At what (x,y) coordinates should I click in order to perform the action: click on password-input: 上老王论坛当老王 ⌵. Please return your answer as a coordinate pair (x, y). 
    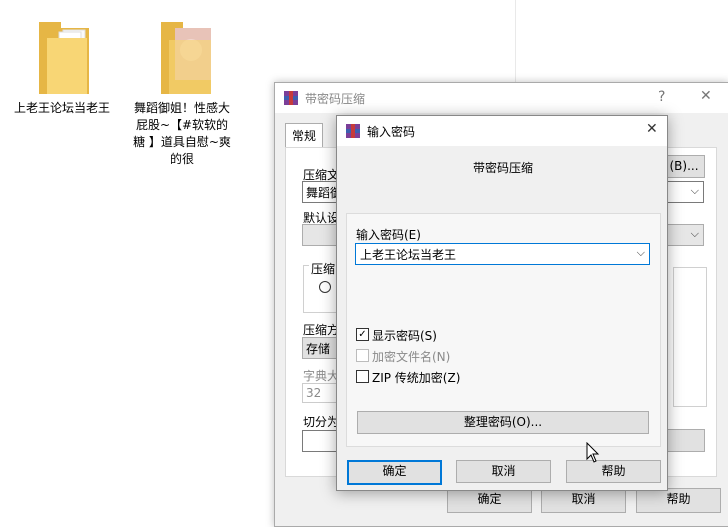
    Looking at the image, I should click on (502, 254).